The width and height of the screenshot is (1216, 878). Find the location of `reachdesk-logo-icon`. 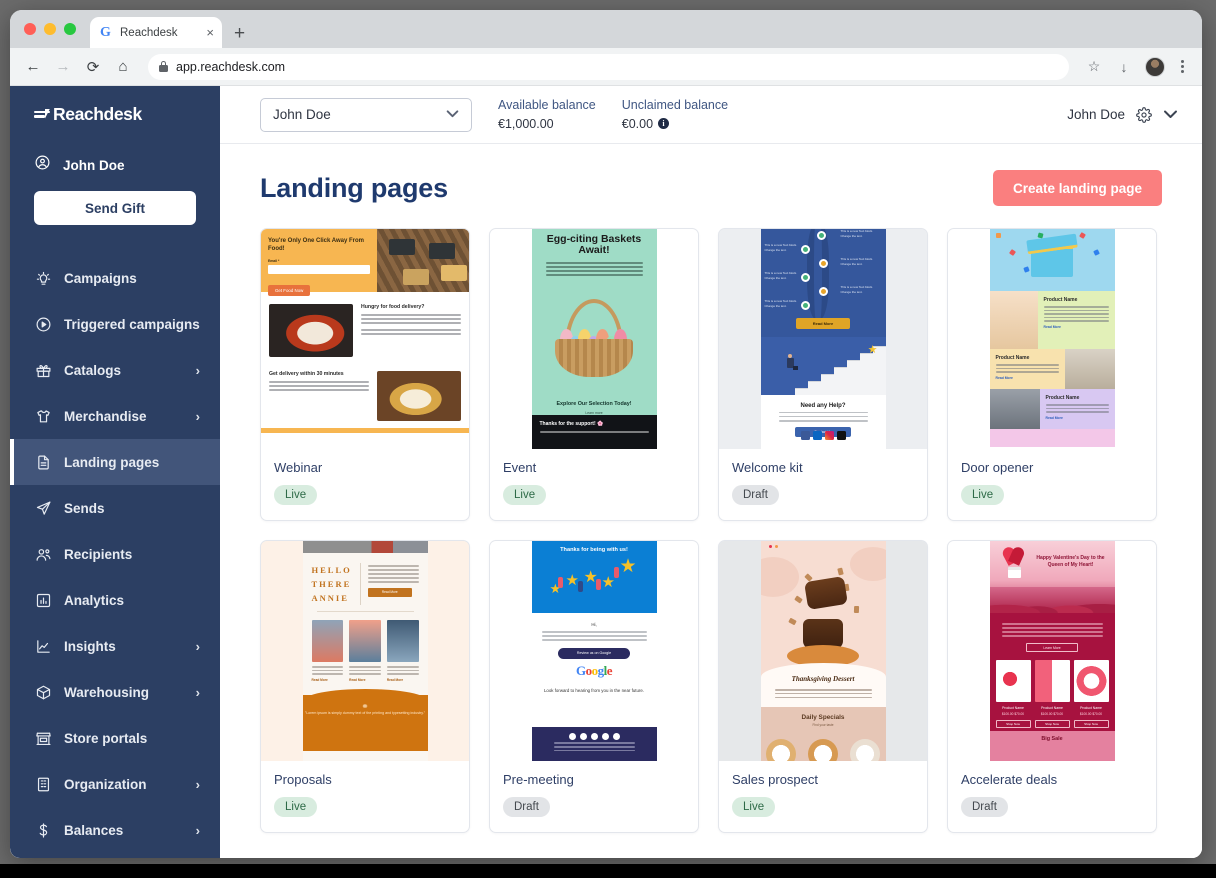

reachdesk-logo-icon is located at coordinates (42, 115).